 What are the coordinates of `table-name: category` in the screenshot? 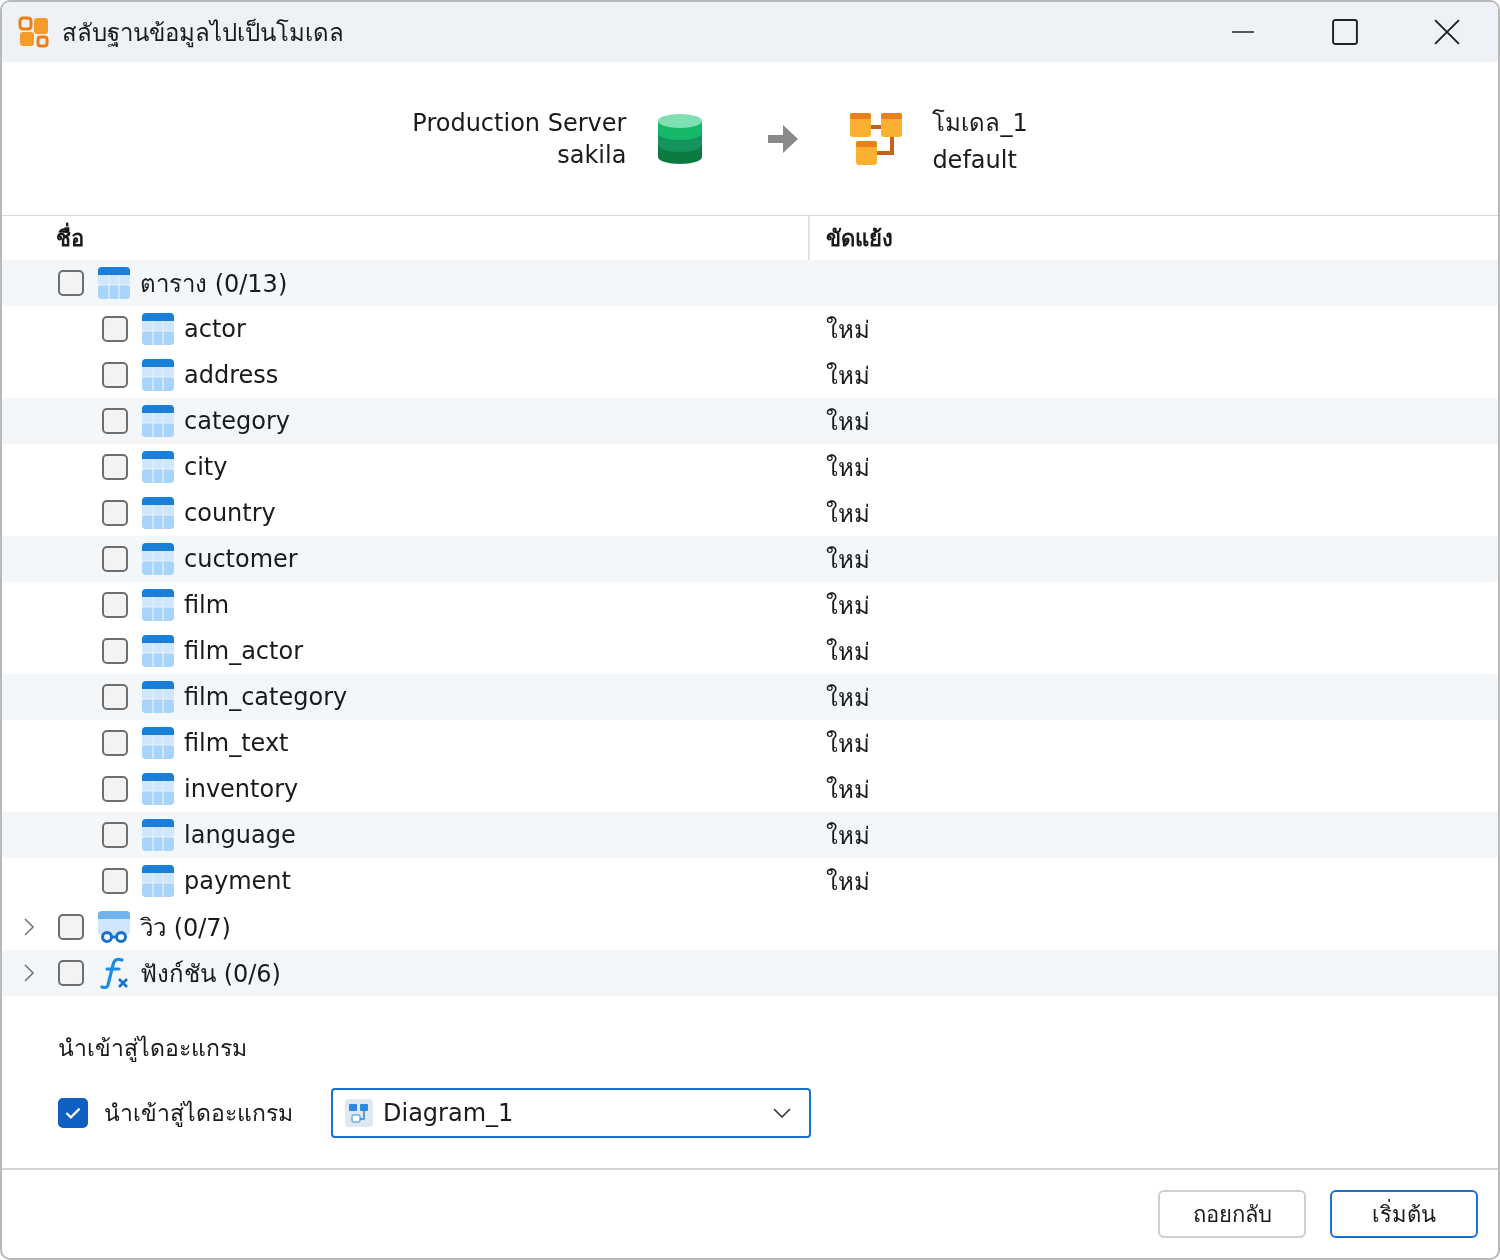 It's located at (237, 421).